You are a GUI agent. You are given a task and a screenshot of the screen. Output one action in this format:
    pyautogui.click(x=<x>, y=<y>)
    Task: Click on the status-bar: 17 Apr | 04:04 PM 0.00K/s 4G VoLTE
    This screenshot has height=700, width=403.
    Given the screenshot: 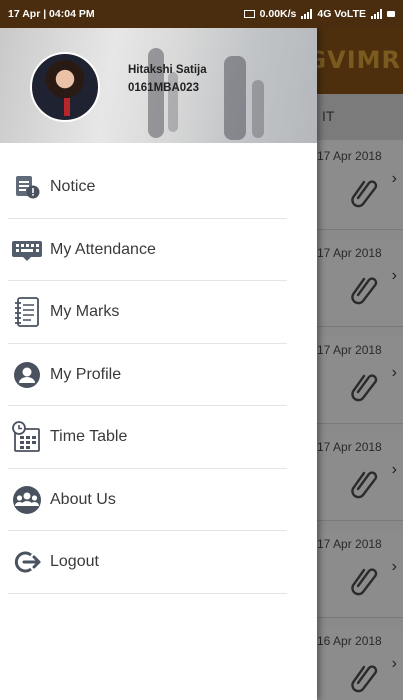 What is the action you would take?
    pyautogui.click(x=201, y=14)
    